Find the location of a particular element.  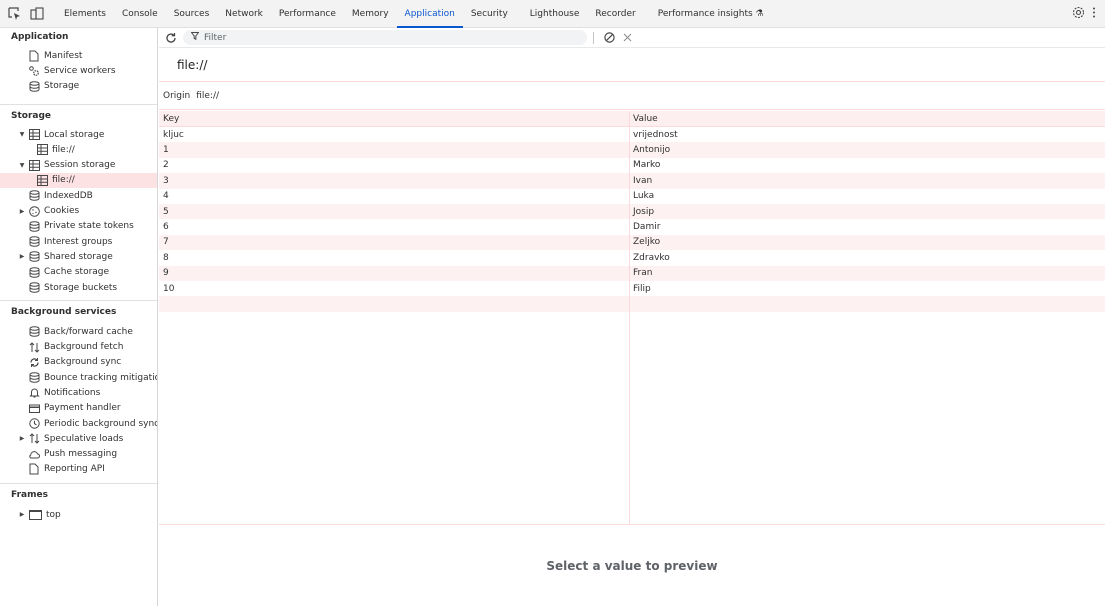

document-icon is located at coordinates (34, 469).